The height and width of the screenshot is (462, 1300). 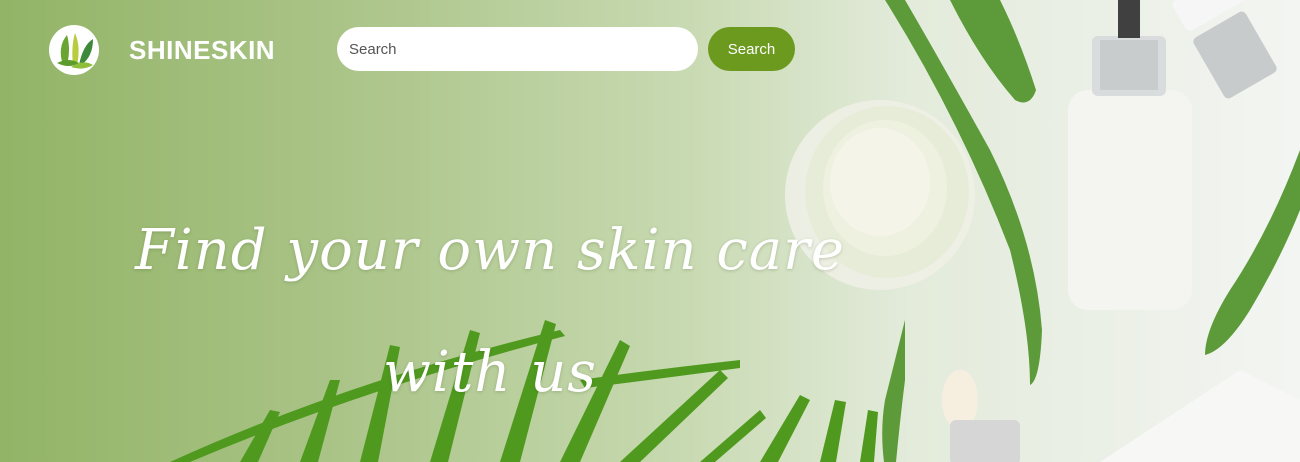 I want to click on brand-name: SHINESKIN, so click(x=202, y=50).